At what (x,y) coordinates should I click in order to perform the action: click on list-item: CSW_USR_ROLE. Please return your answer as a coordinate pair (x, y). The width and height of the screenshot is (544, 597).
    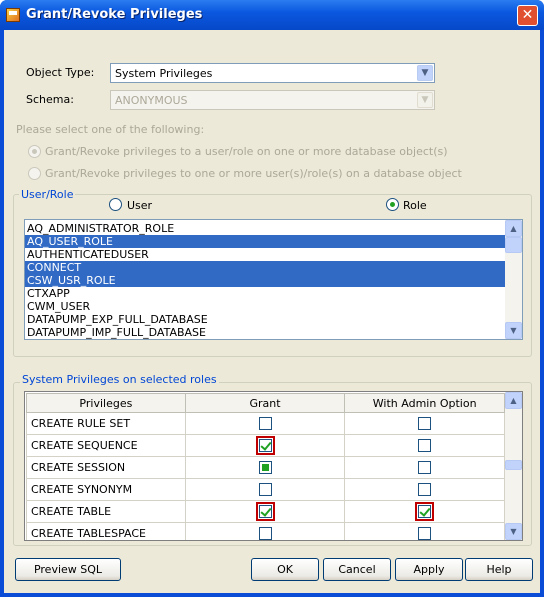
    Looking at the image, I should click on (265, 280).